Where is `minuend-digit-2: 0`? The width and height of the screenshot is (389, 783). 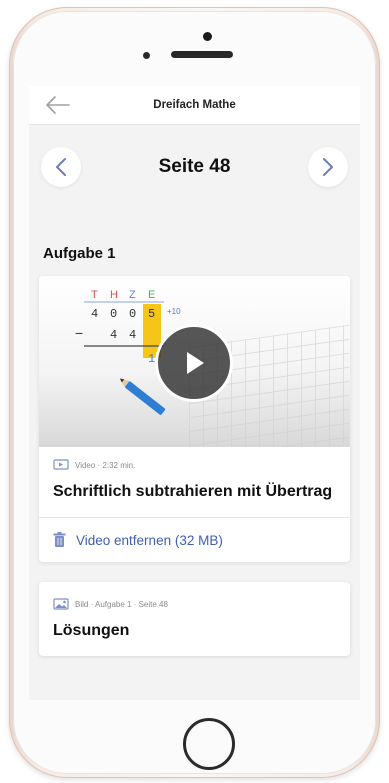 minuend-digit-2: 0 is located at coordinates (113, 314).